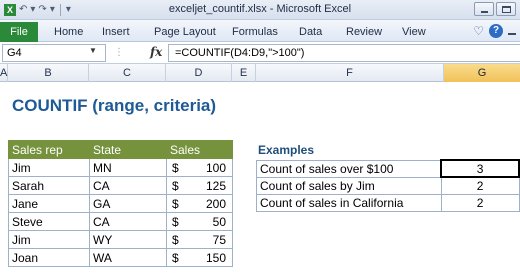 The image size is (520, 273). I want to click on example-label: Count of sales by Jim, so click(349, 185).